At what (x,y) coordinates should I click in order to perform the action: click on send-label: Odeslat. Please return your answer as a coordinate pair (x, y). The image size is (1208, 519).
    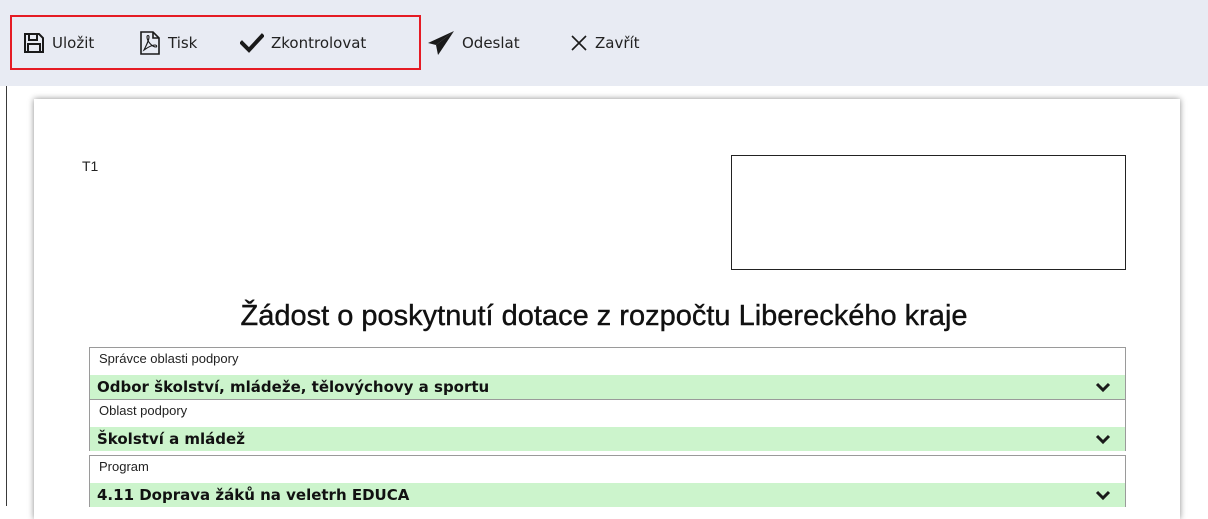
    Looking at the image, I should click on (491, 43).